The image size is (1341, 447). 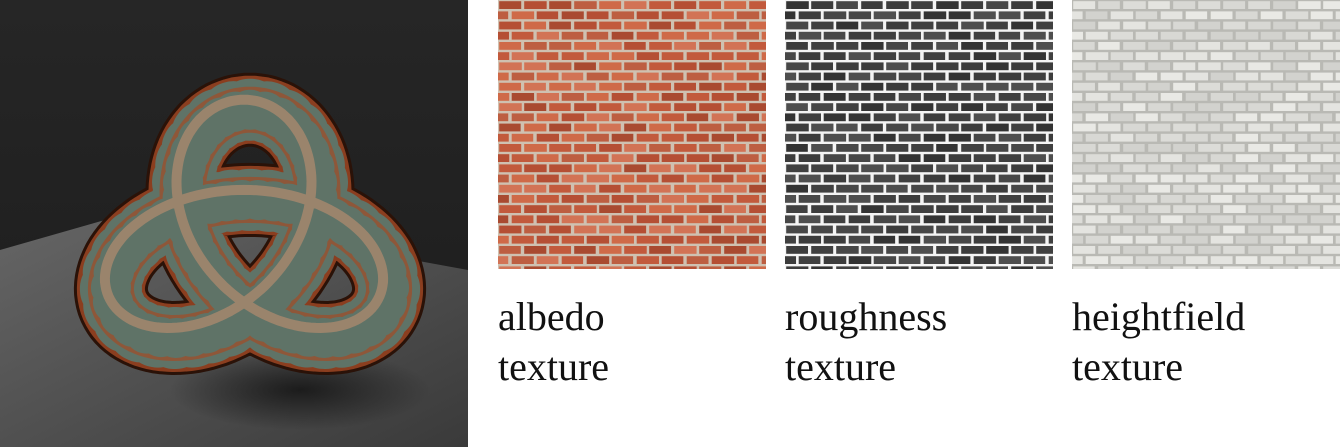 What do you see at coordinates (553, 342) in the screenshot?
I see `albedo-texture-caption: albedo texture` at bounding box center [553, 342].